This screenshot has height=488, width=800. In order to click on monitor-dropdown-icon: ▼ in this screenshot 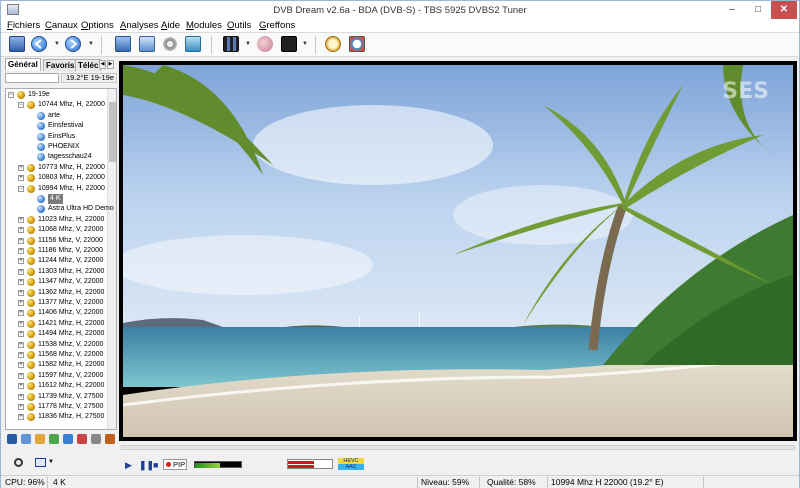, I will do `click(305, 44)`.